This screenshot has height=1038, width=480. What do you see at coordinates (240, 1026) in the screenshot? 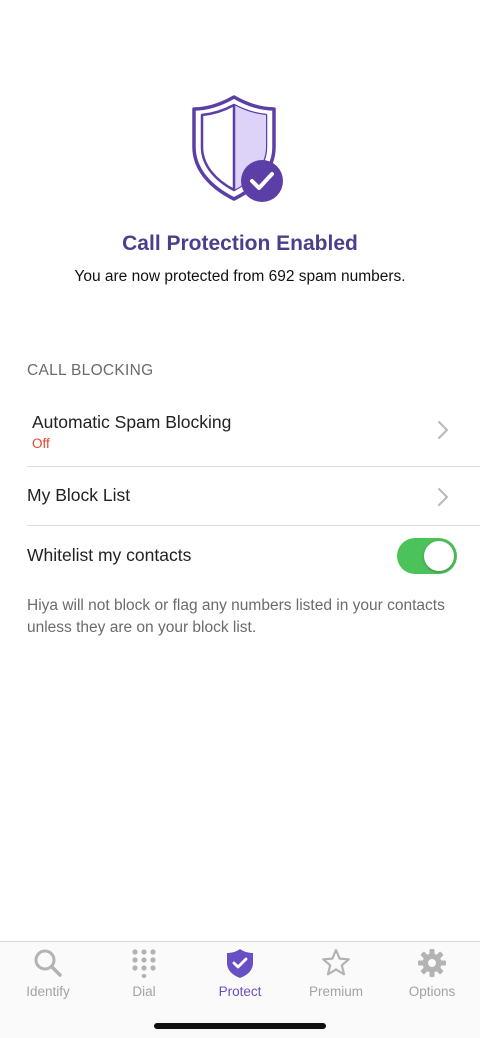
I see `home-indicator` at bounding box center [240, 1026].